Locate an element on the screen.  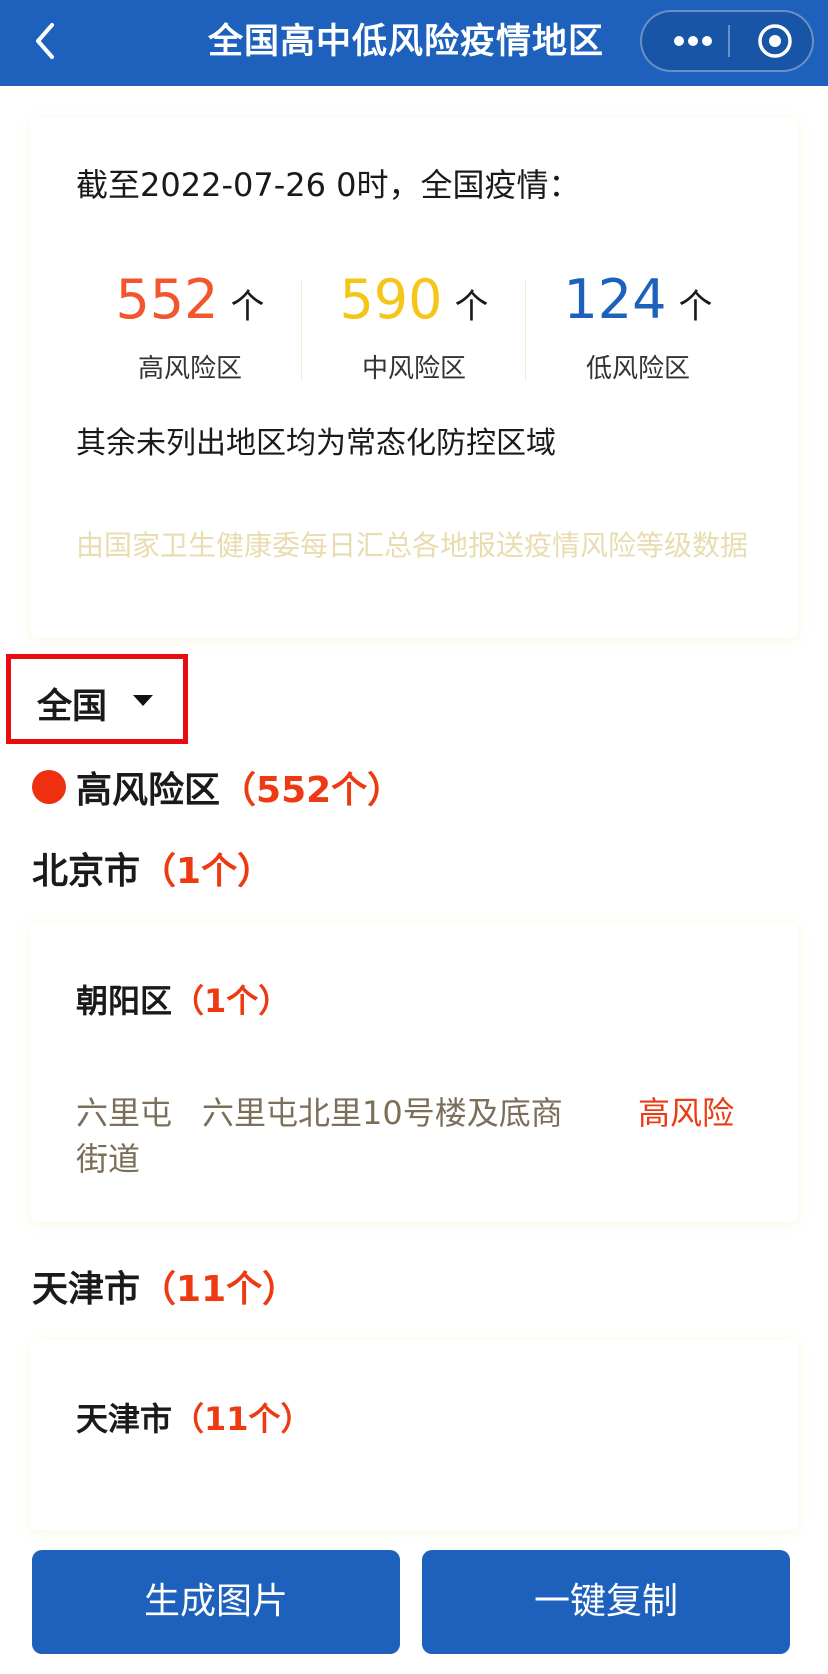
high-risk-section-header: 高风险区 （552个） is located at coordinates (217, 787).